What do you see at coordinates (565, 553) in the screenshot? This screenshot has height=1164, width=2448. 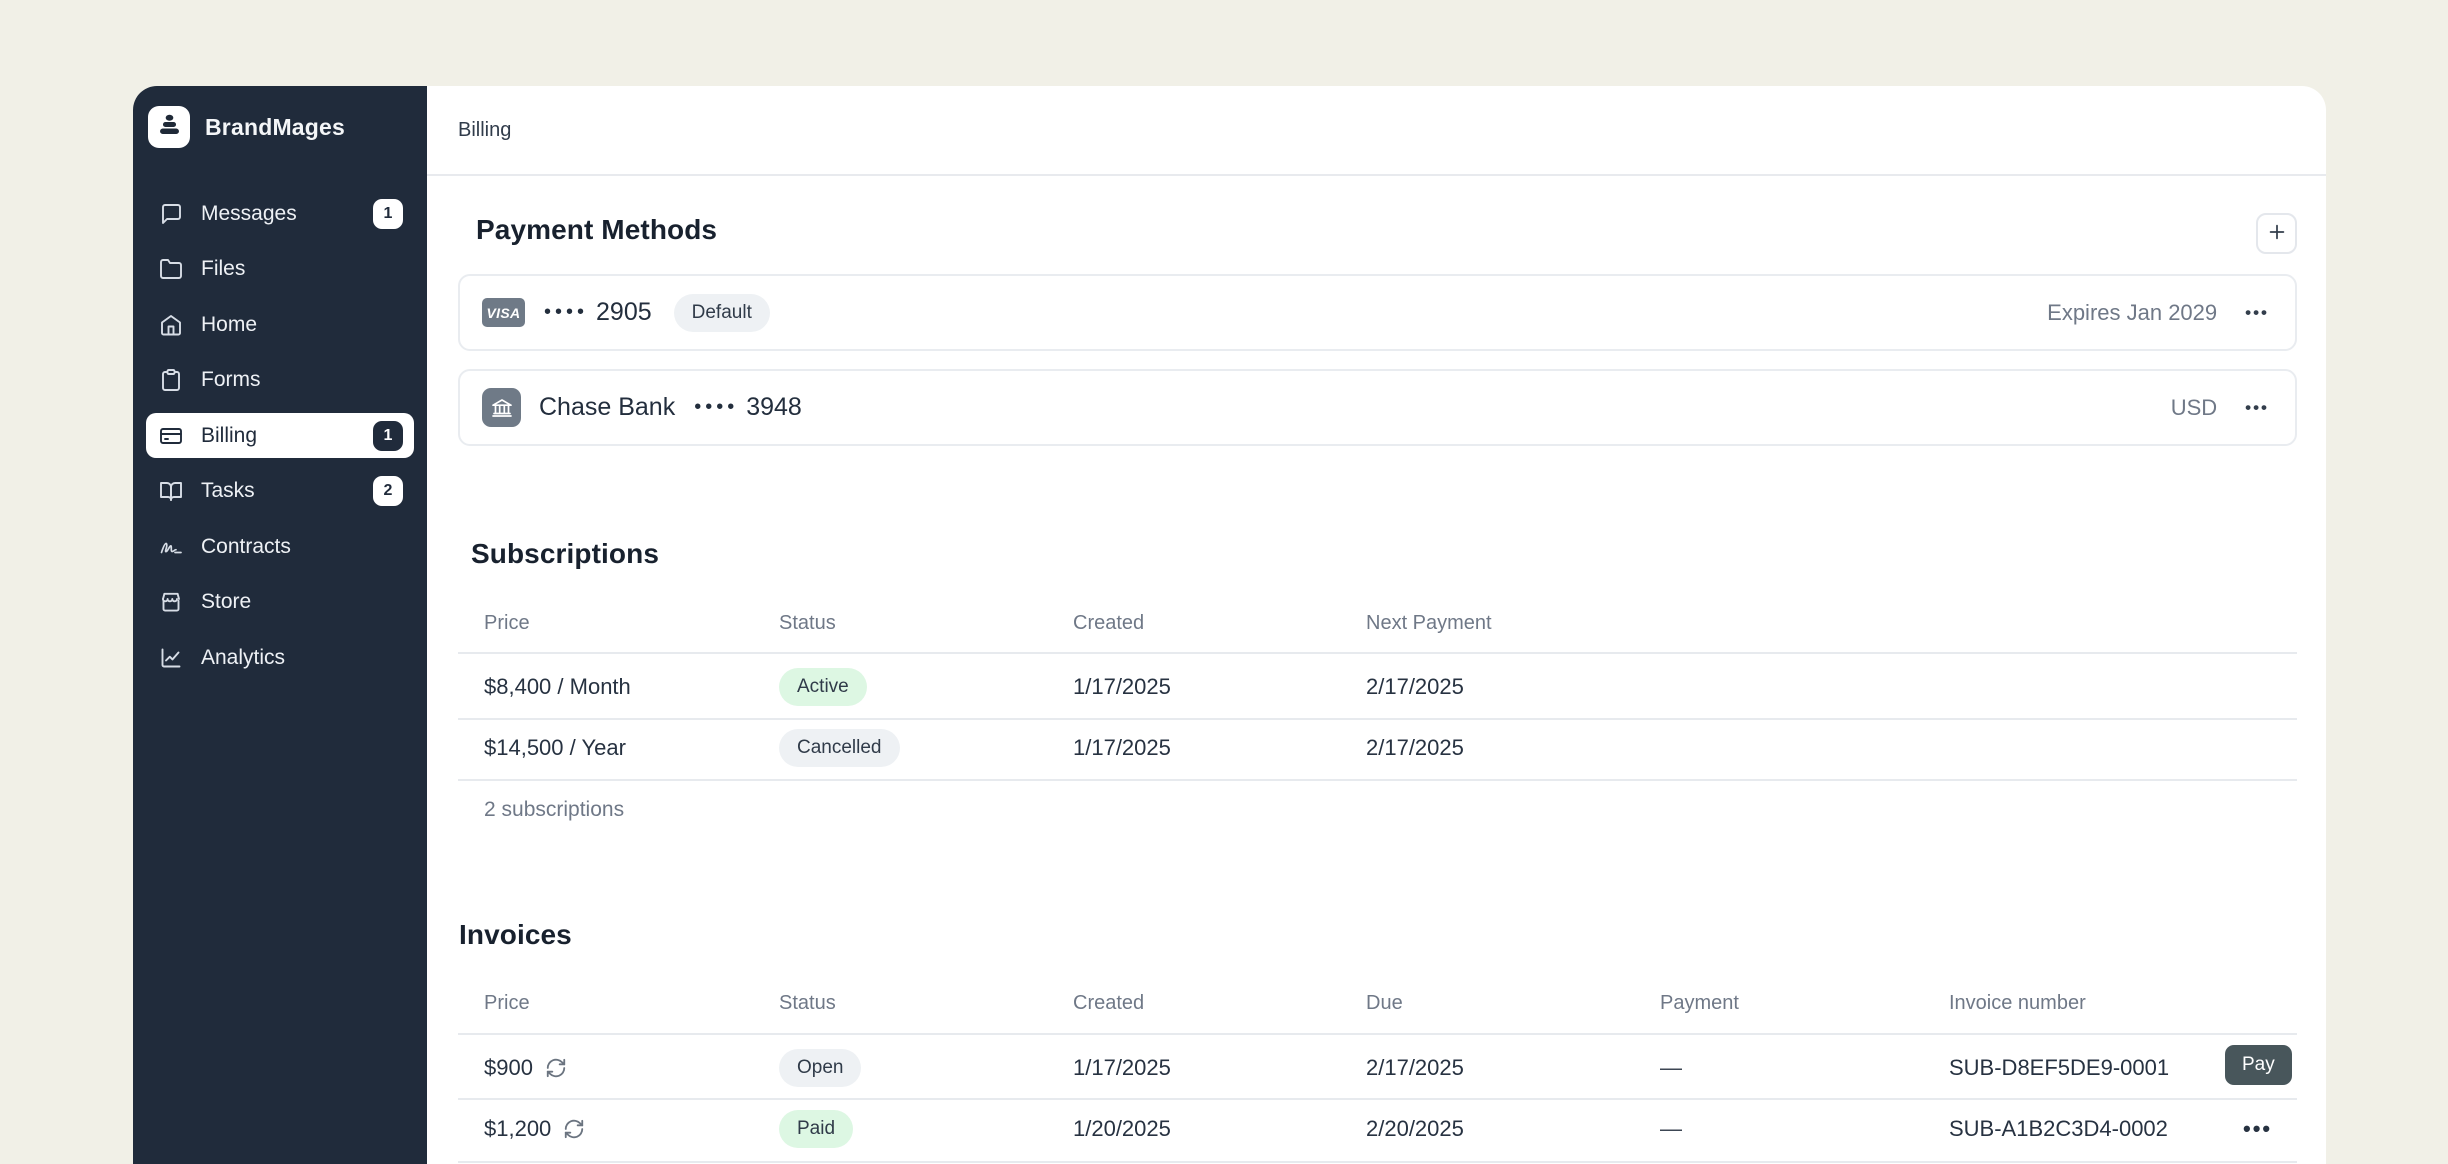 I see `subscriptions-title: Subscriptions` at bounding box center [565, 553].